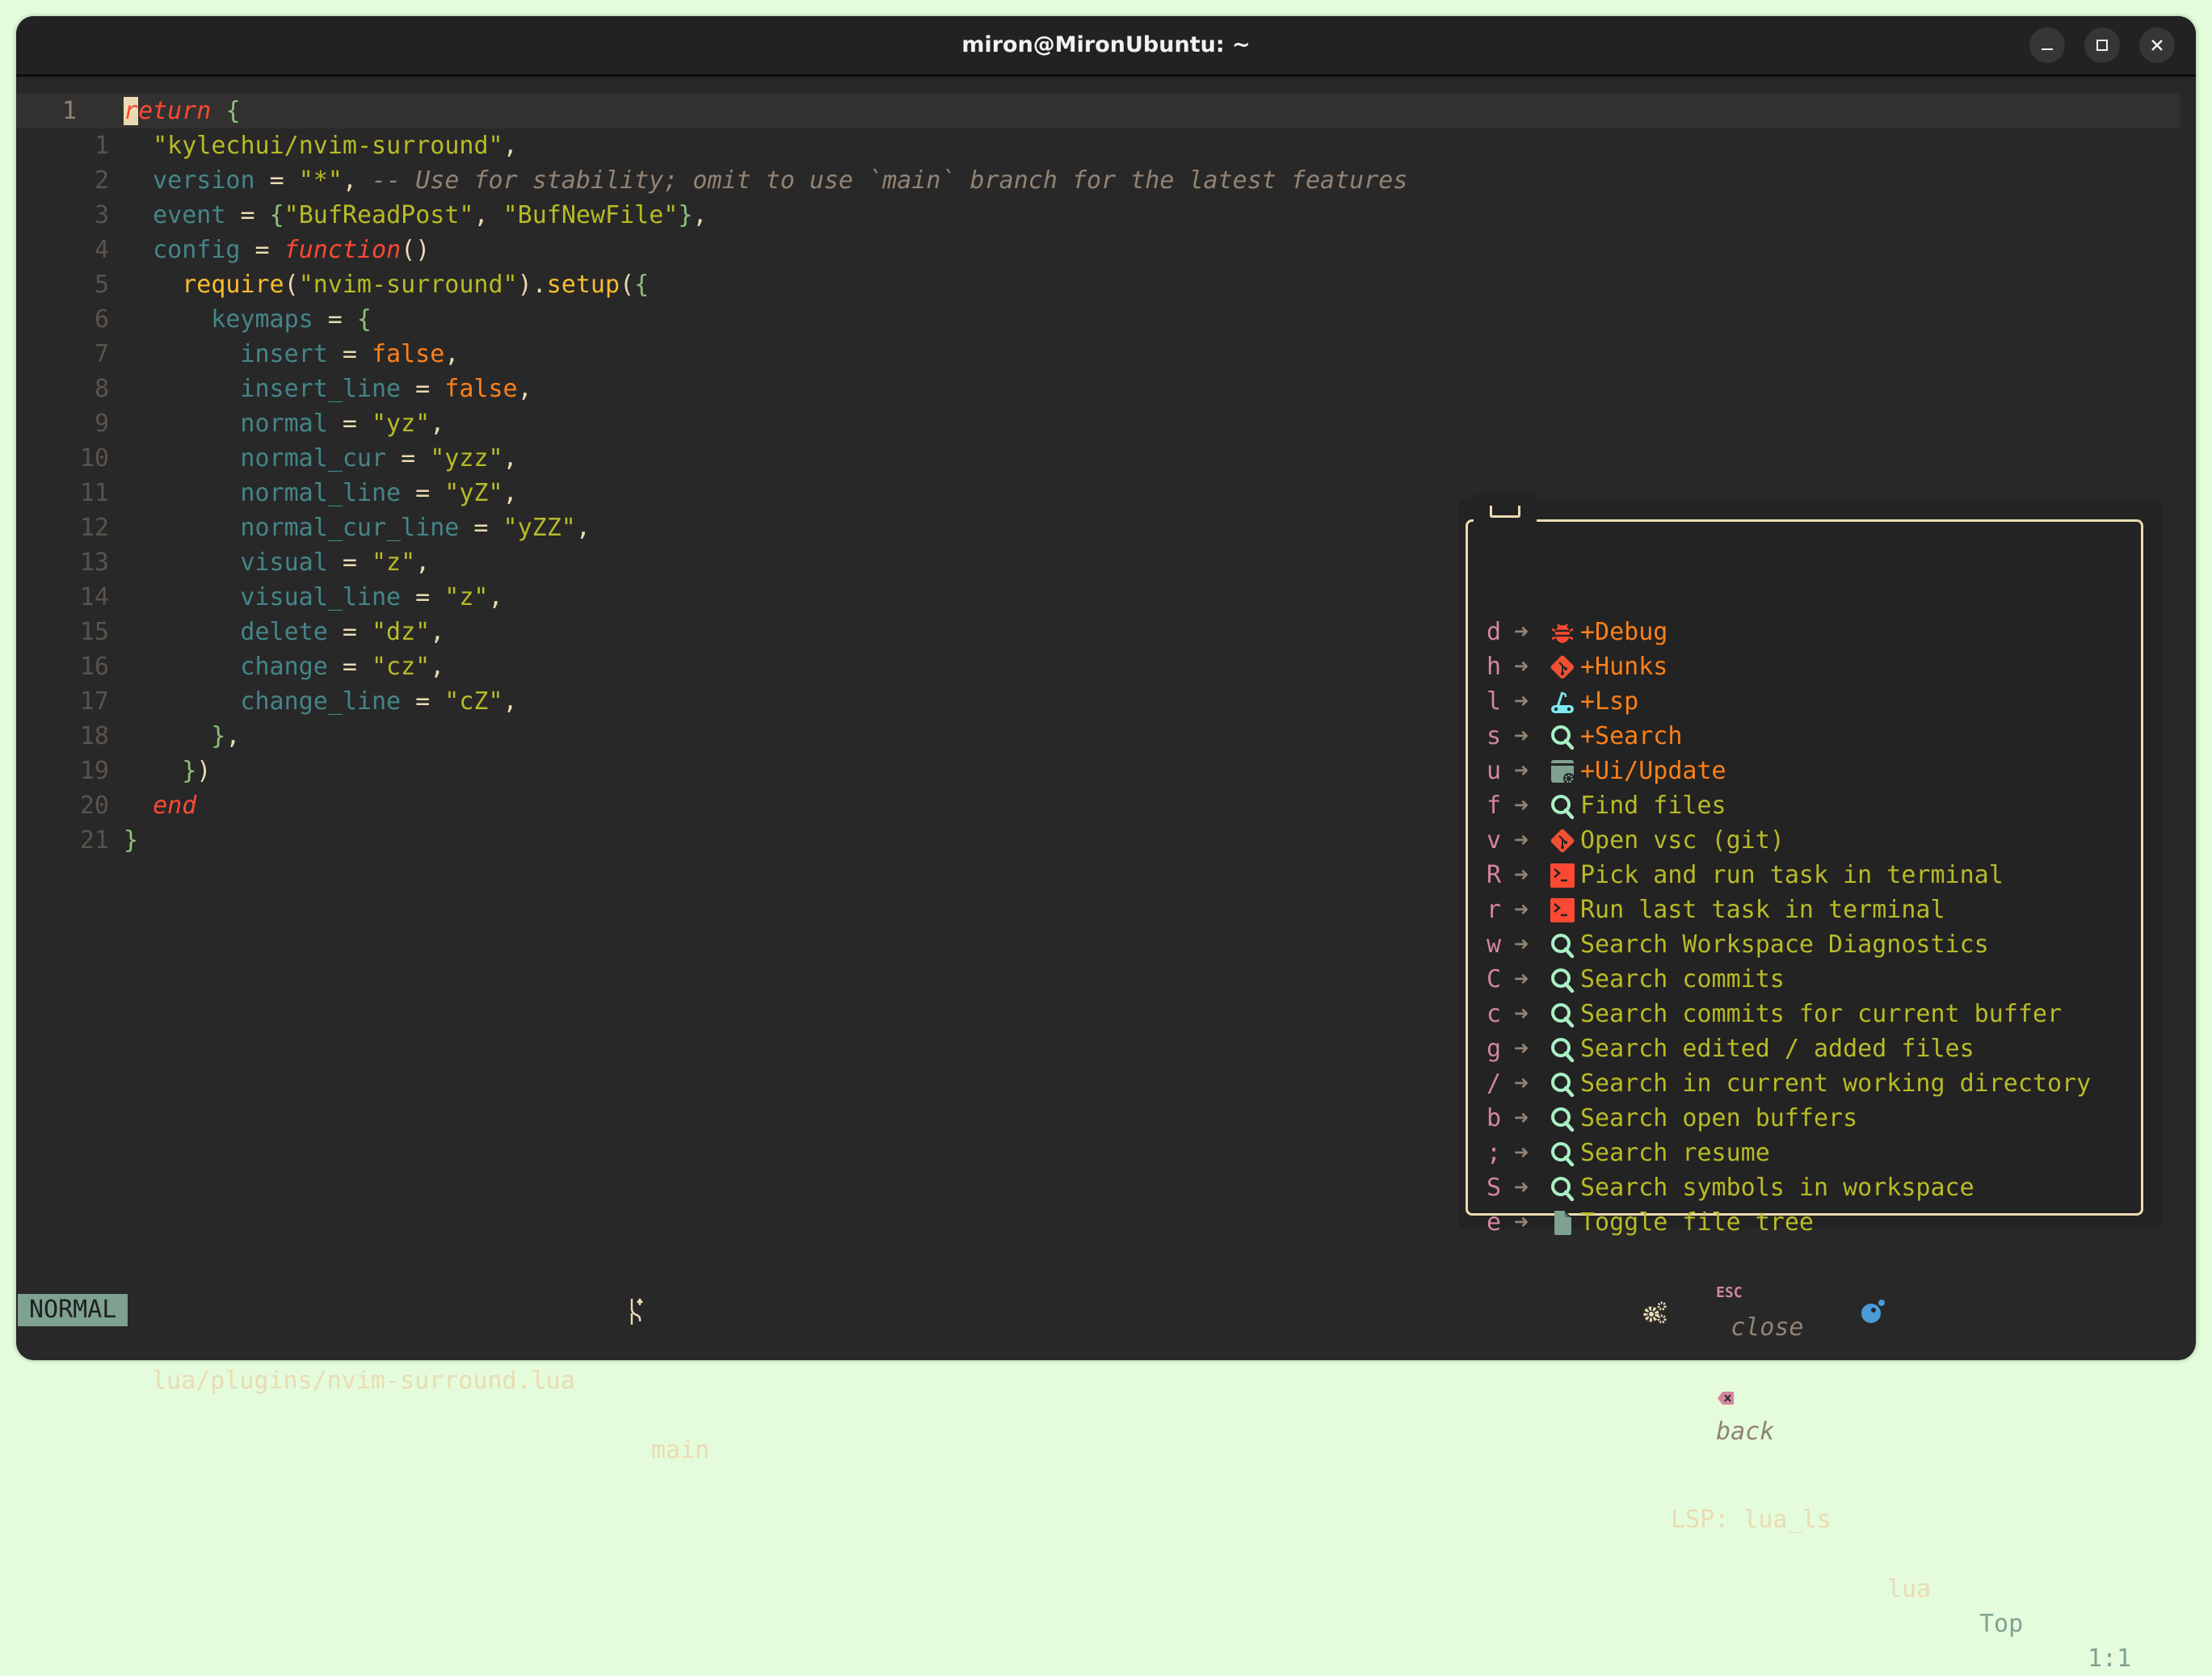 The height and width of the screenshot is (1676, 2212). Describe the element at coordinates (474, 701) in the screenshot. I see `code-token: "cZ"` at that location.